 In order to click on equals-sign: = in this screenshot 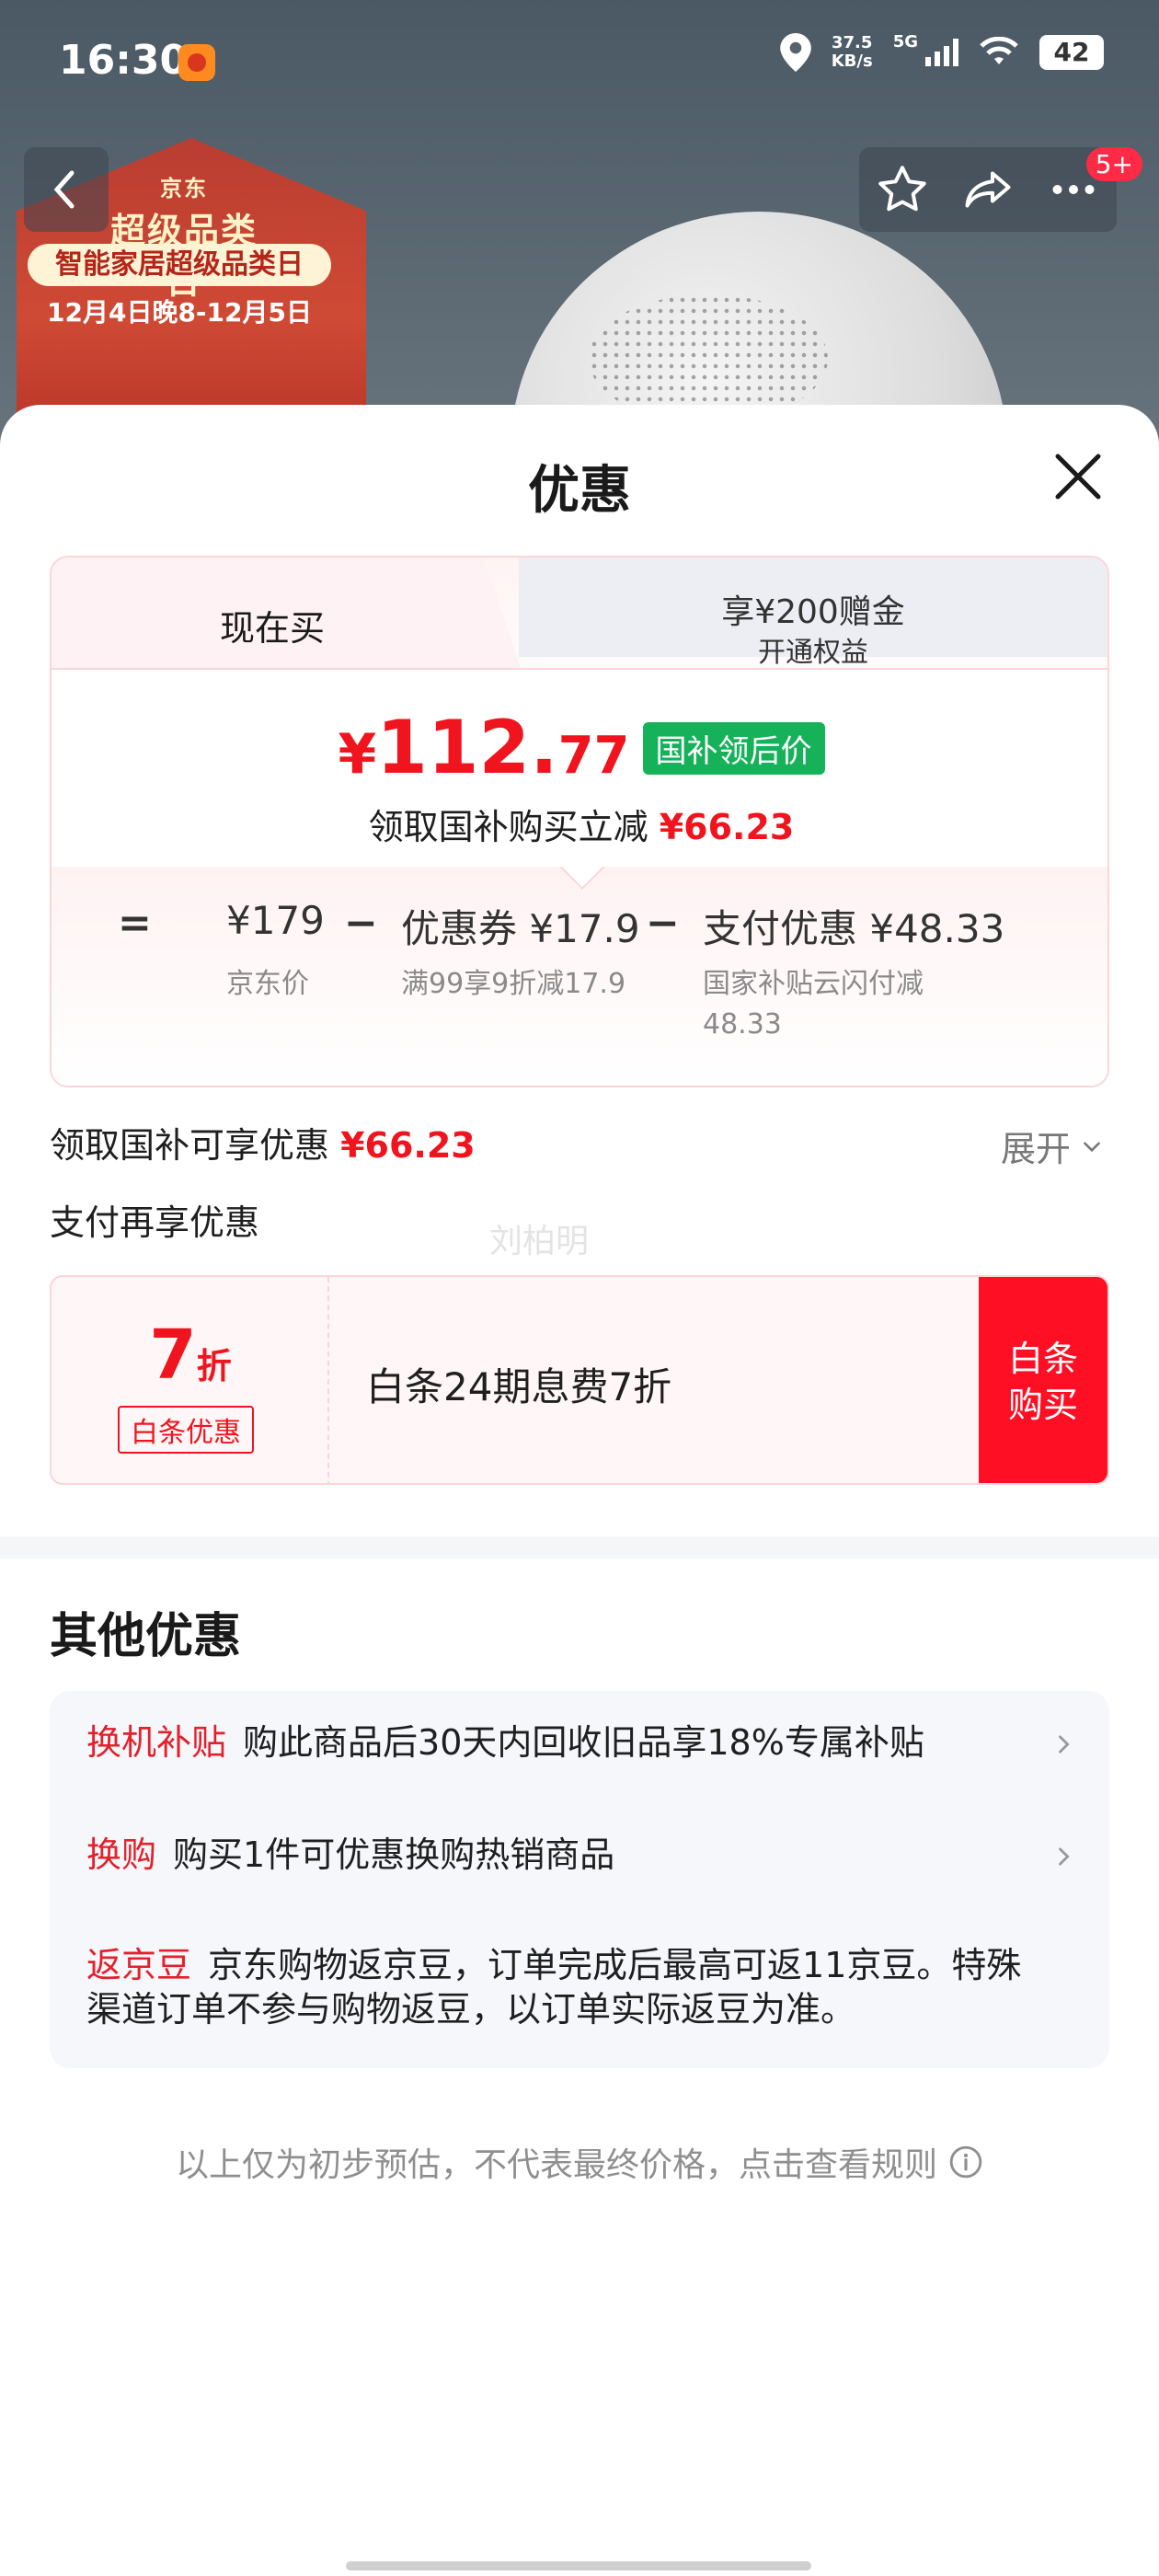, I will do `click(135, 923)`.